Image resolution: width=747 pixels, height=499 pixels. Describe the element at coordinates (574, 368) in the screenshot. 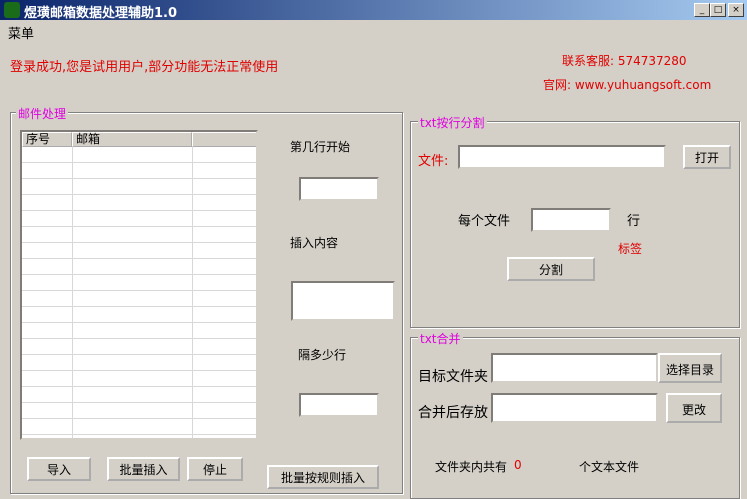

I see `target-folder-input` at that location.